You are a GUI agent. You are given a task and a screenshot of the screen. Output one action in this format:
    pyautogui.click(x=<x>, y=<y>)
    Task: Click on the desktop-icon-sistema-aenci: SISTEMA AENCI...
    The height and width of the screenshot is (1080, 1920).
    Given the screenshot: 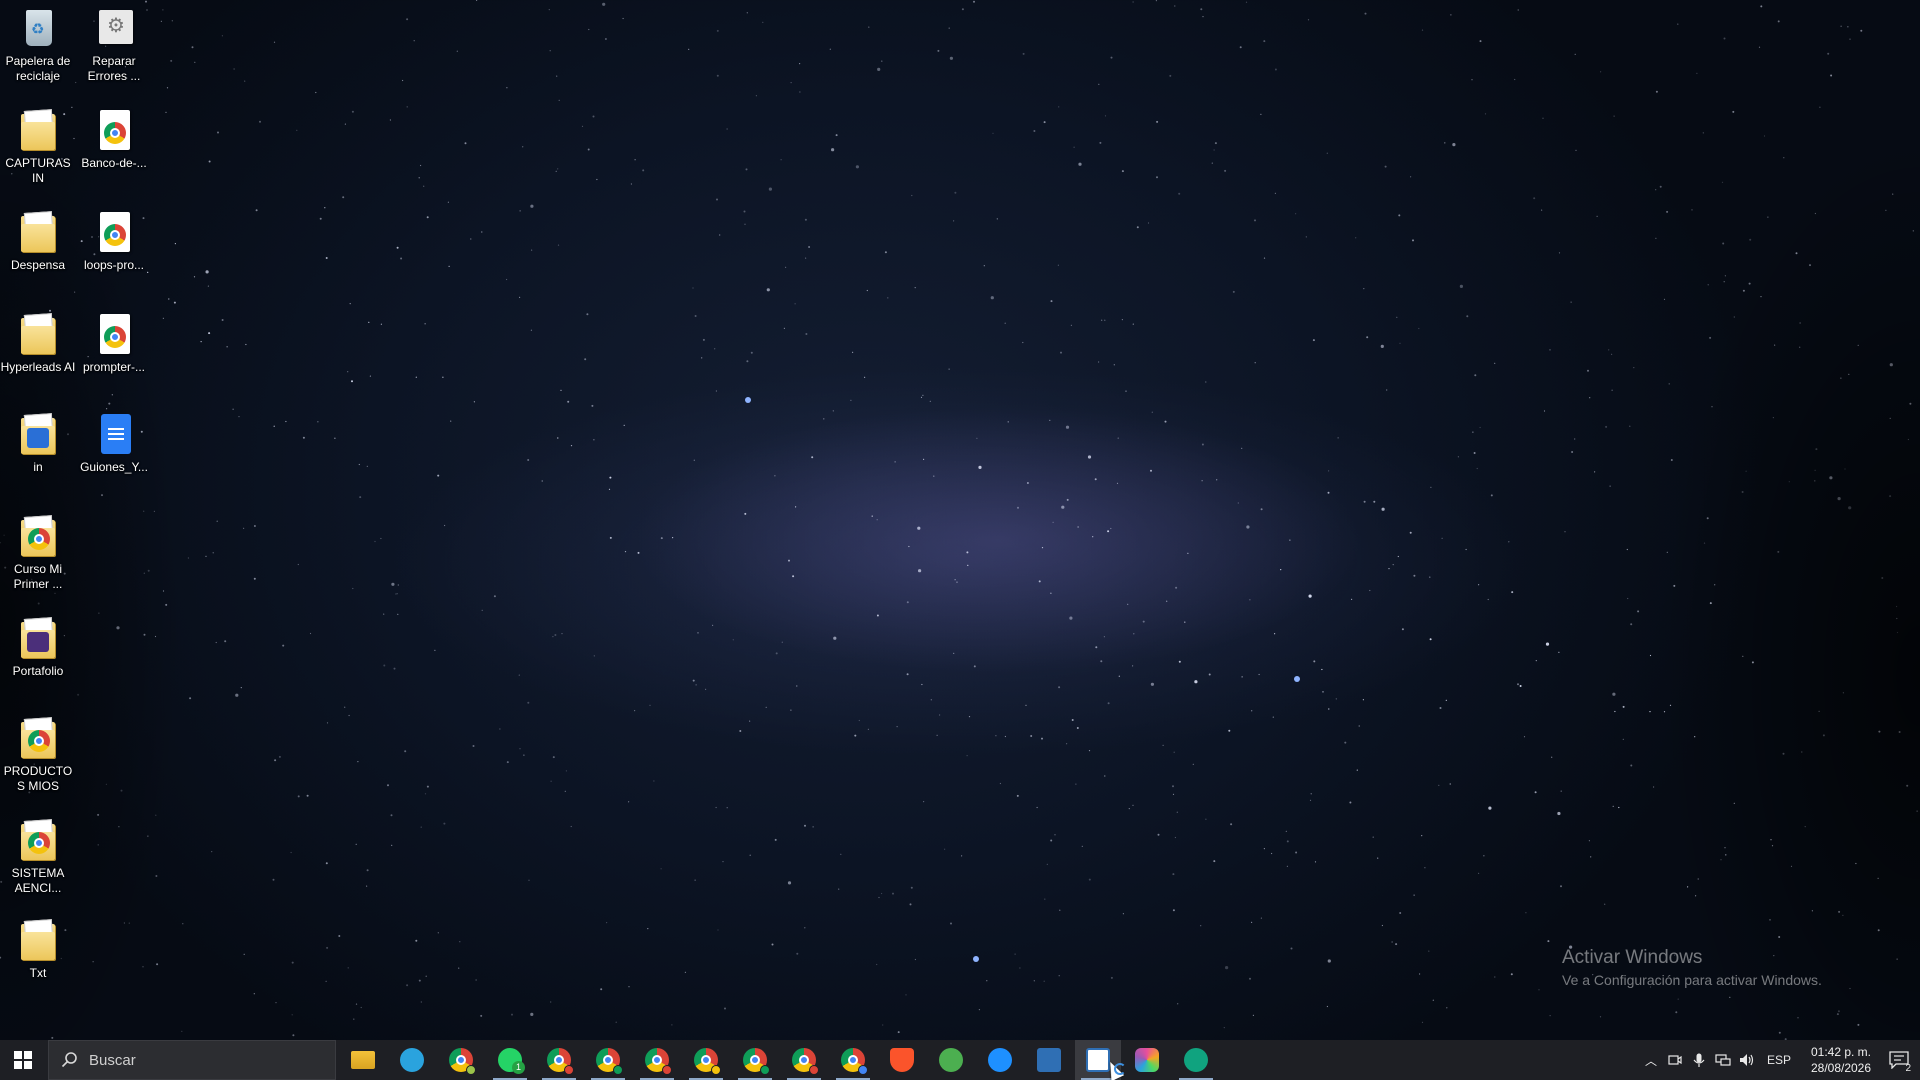 What is the action you would take?
    pyautogui.click(x=38, y=857)
    